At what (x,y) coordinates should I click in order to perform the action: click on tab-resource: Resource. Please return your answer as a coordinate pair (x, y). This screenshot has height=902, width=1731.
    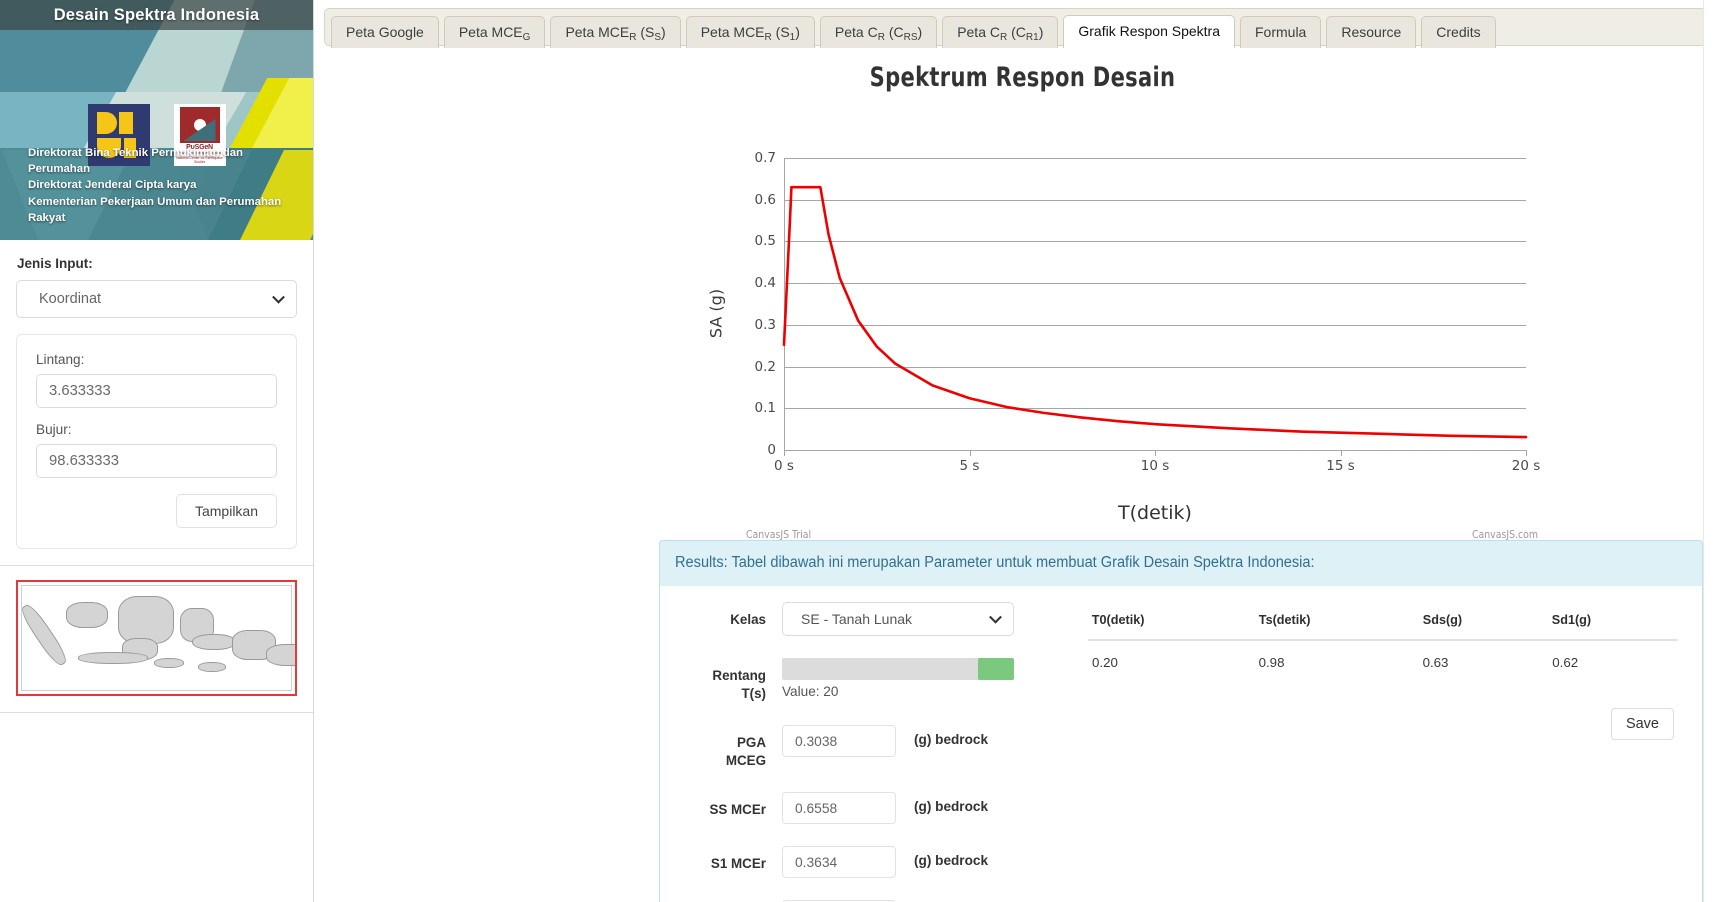
    Looking at the image, I should click on (1371, 32).